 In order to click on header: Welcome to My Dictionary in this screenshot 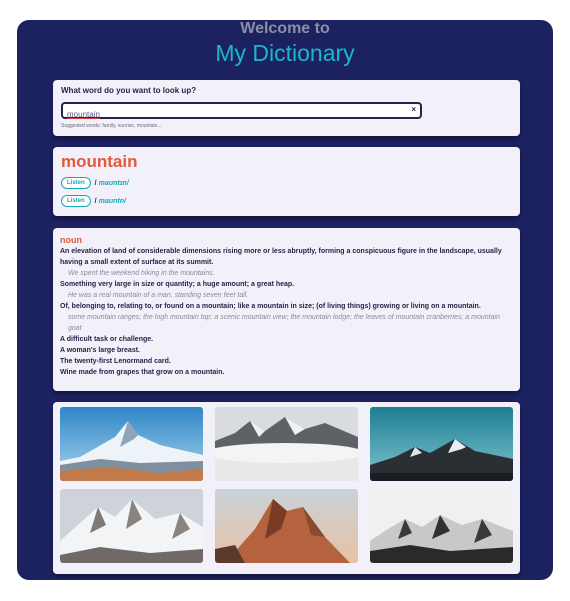, I will do `click(285, 43)`.